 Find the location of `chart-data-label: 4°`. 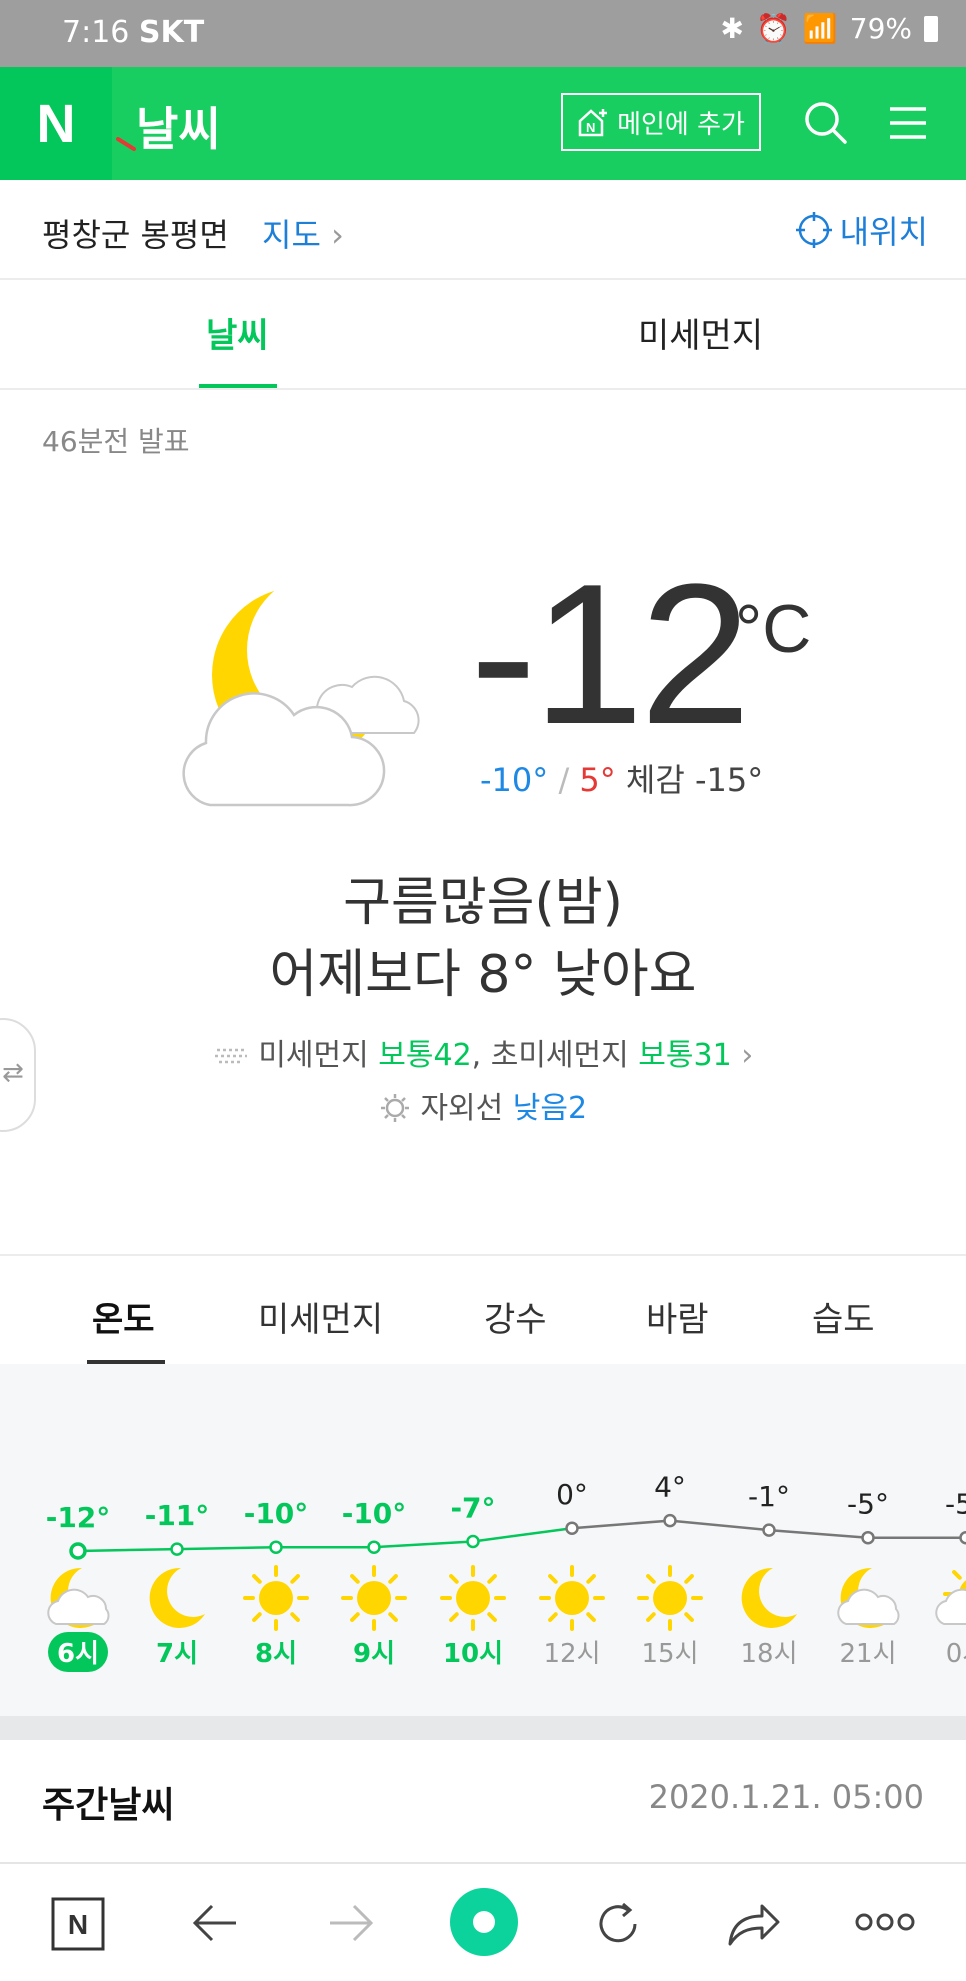

chart-data-label: 4° is located at coordinates (670, 1487).